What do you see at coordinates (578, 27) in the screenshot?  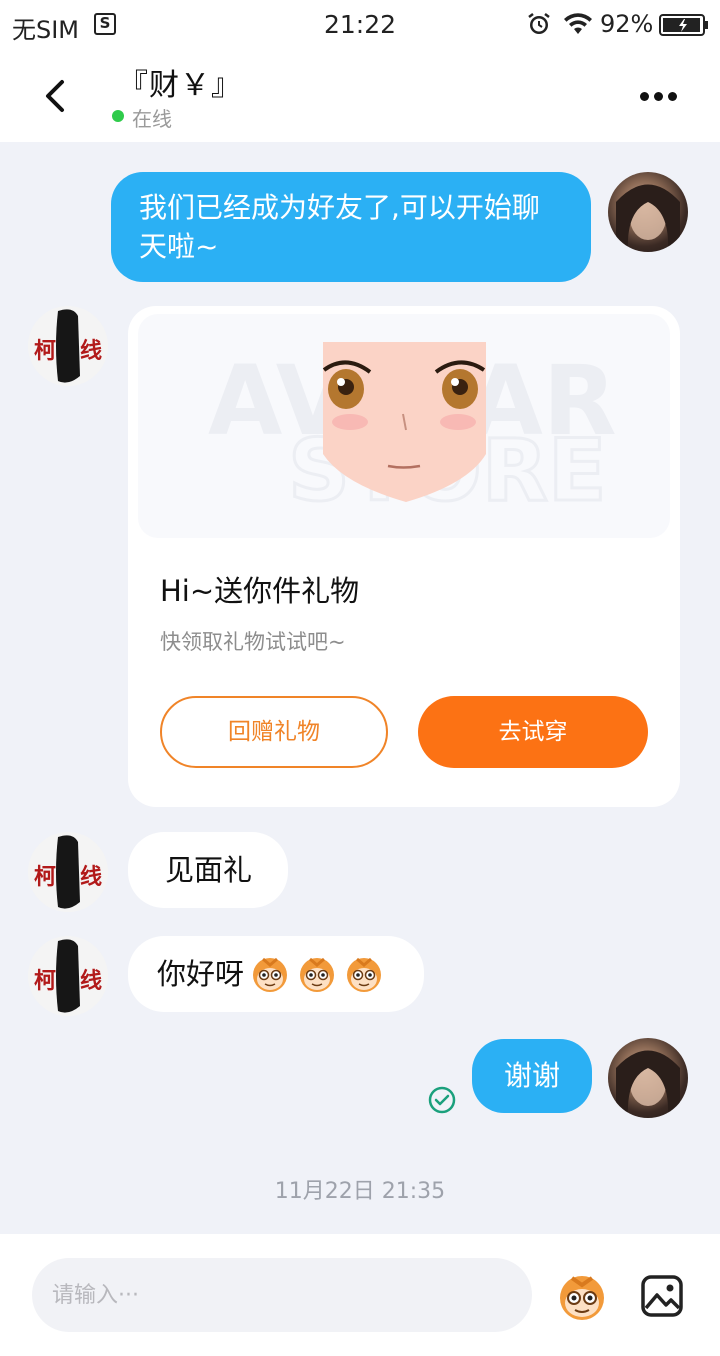 I see `wifi-icon` at bounding box center [578, 27].